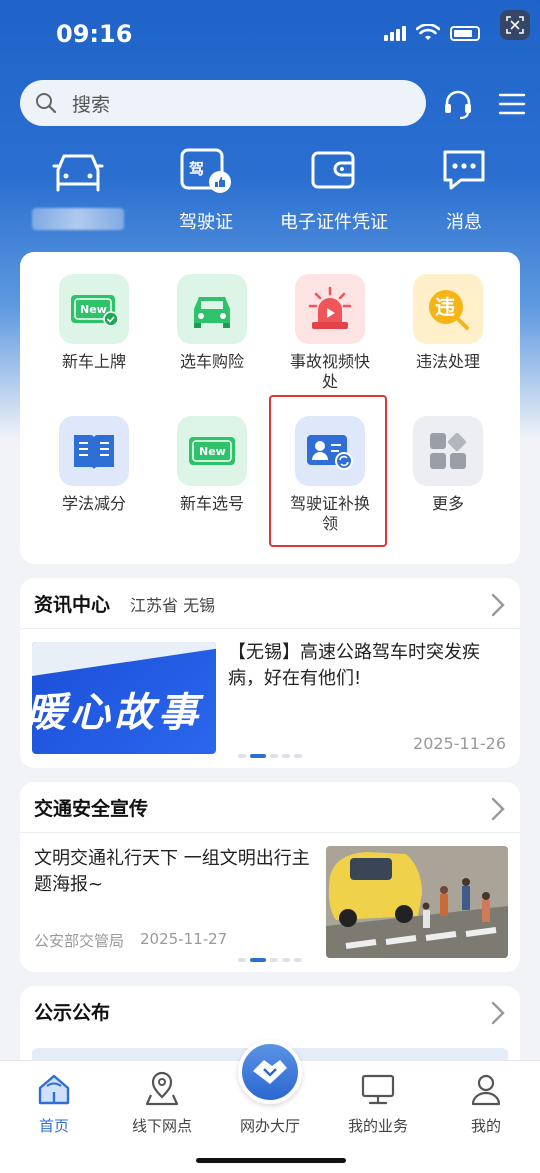  What do you see at coordinates (363, 666) in the screenshot?
I see `news-headline: 【无锡】高速公路驾车时突发疾病，好在有他们!` at bounding box center [363, 666].